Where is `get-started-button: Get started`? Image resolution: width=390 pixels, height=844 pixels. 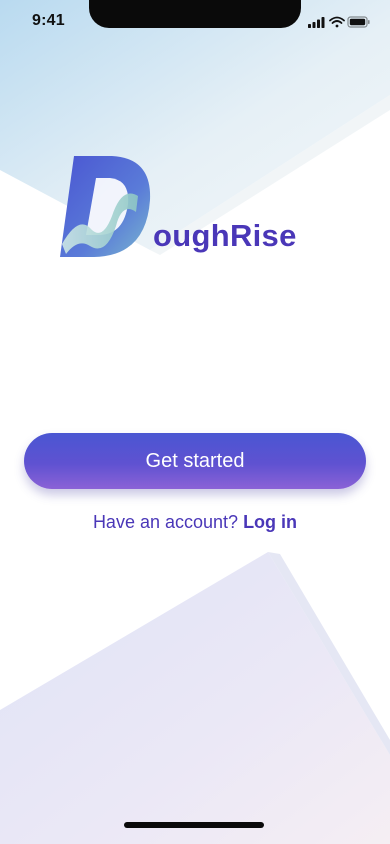 get-started-button: Get started is located at coordinates (195, 461).